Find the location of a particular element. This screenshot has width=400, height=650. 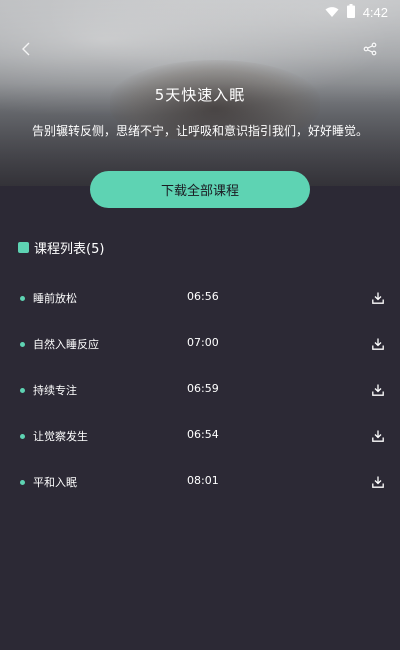

course-duration: 08:01 is located at coordinates (203, 480).